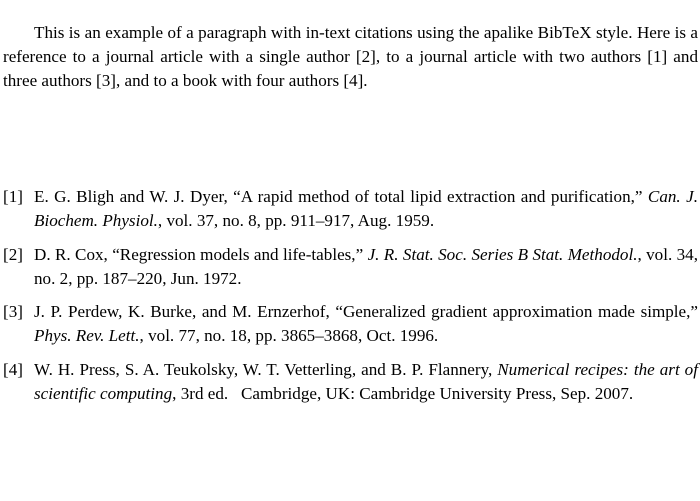 This screenshot has height=501, width=700. Describe the element at coordinates (13, 254) in the screenshot. I see `bib-entry-label: [2]` at that location.